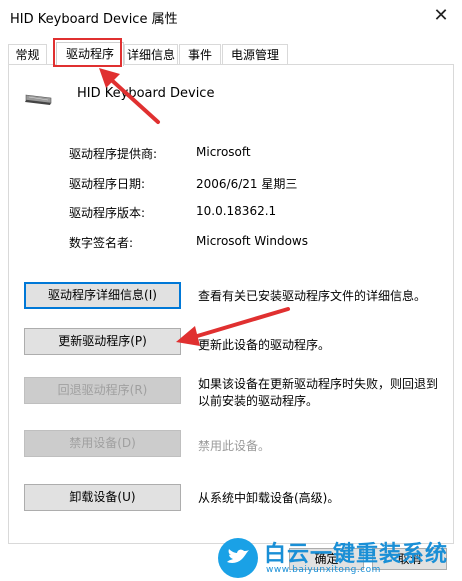 The width and height of the screenshot is (462, 581). I want to click on driver-version-value: 10.0.18362.1, so click(236, 211).